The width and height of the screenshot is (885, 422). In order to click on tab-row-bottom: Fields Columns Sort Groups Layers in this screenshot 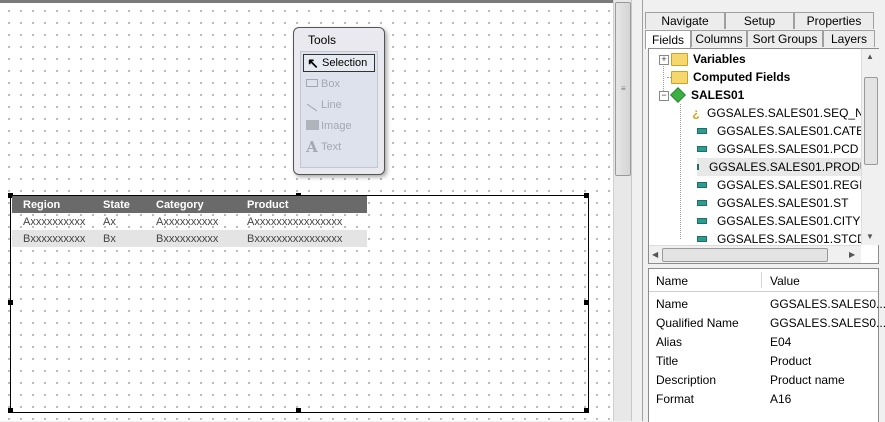, I will do `click(760, 39)`.